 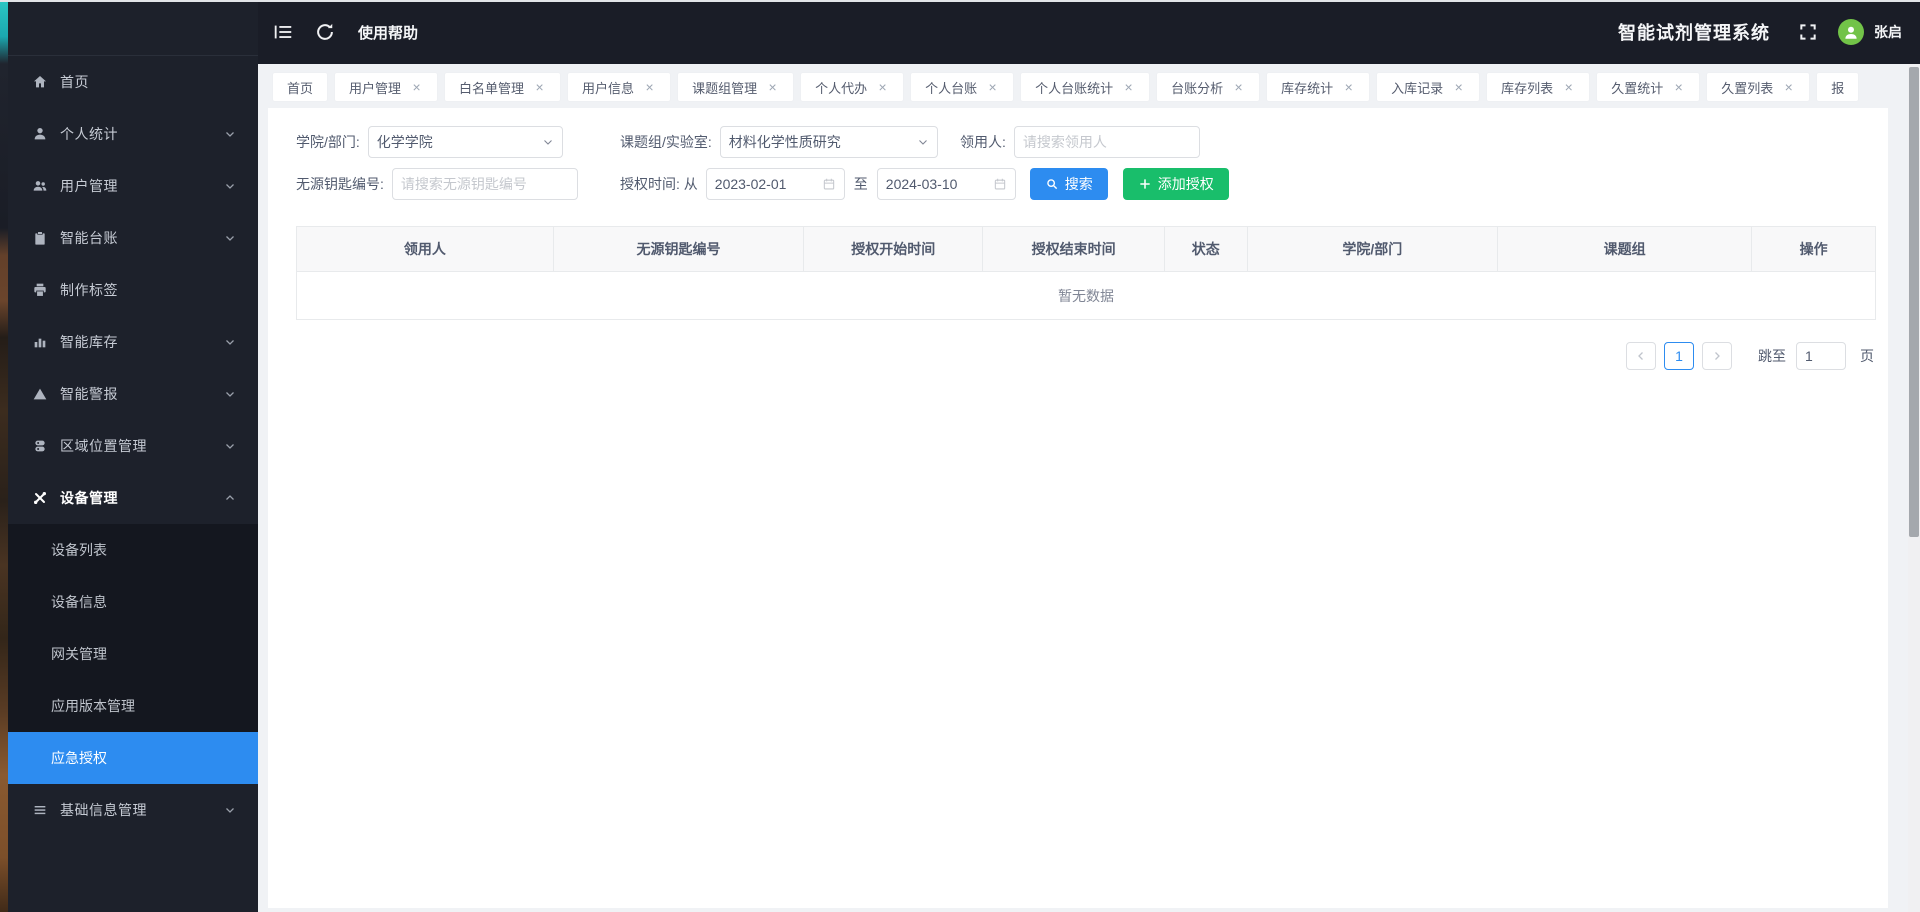 I want to click on fullscreen-icon, so click(x=1808, y=32).